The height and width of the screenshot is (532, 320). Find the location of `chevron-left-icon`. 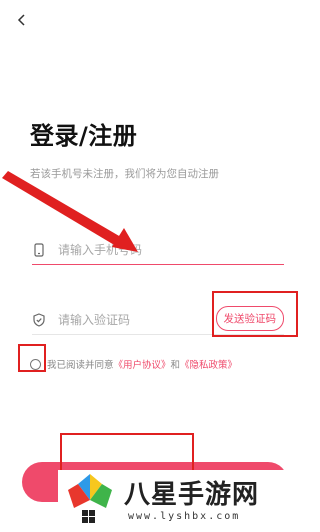

chevron-left-icon is located at coordinates (21, 20).